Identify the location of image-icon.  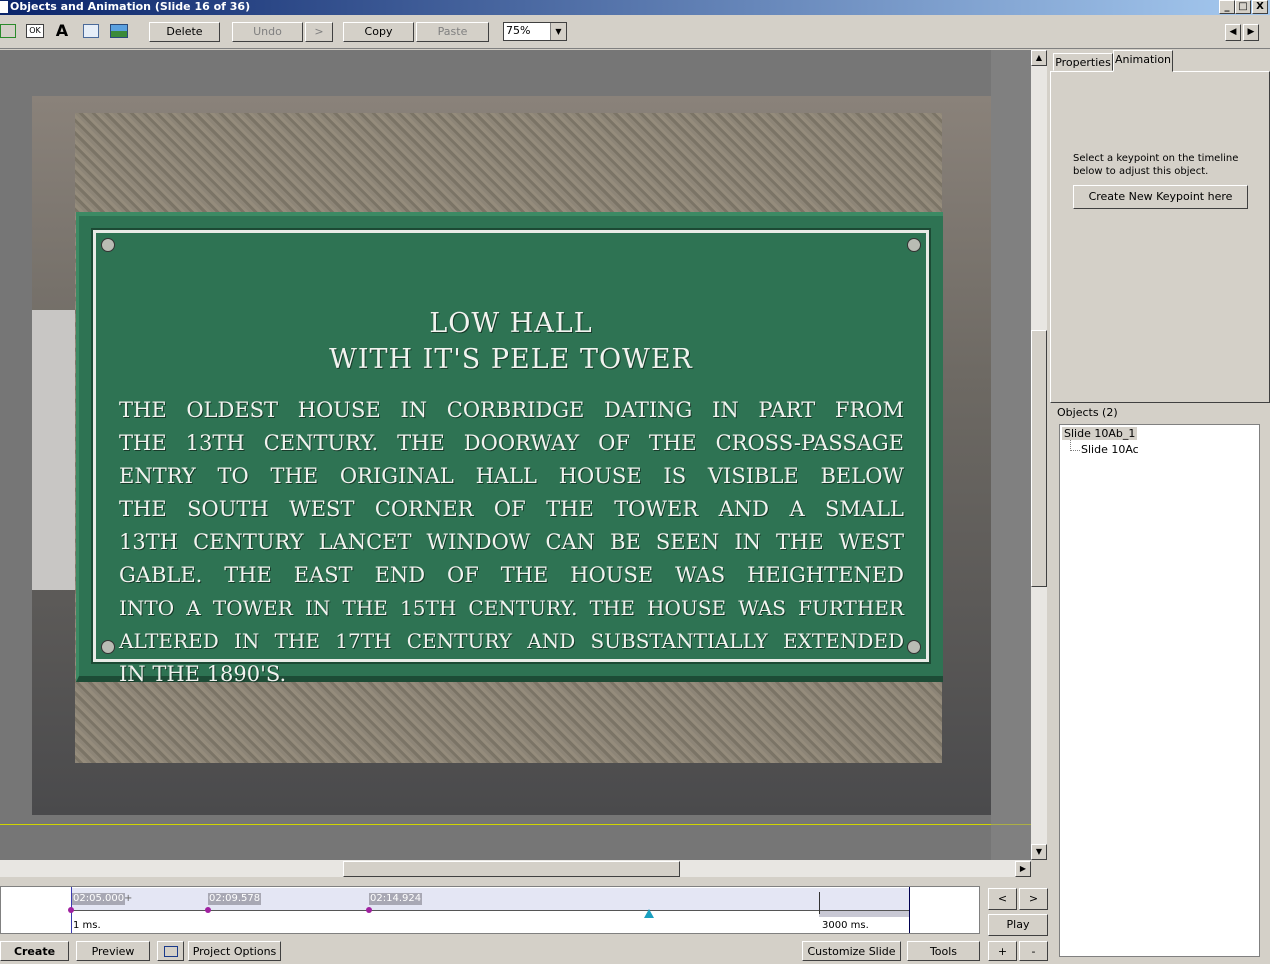
(119, 31).